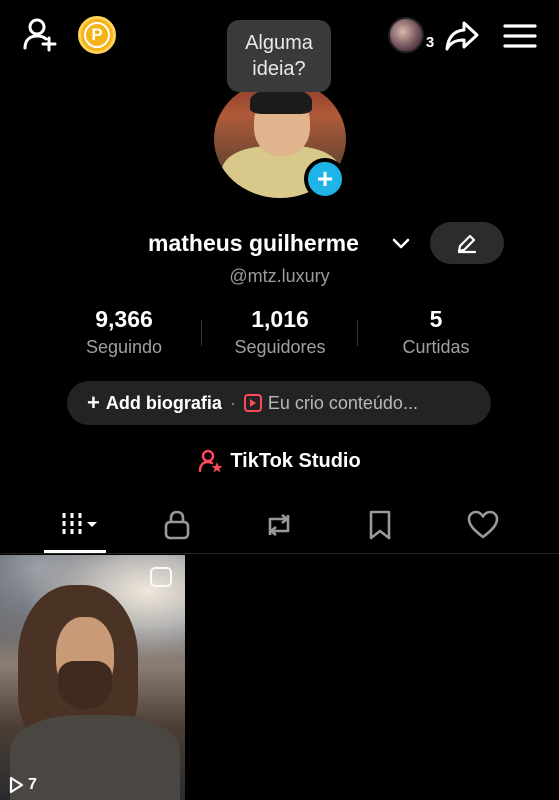  What do you see at coordinates (436, 332) in the screenshot?
I see `likes-stat: 5 Curtidas` at bounding box center [436, 332].